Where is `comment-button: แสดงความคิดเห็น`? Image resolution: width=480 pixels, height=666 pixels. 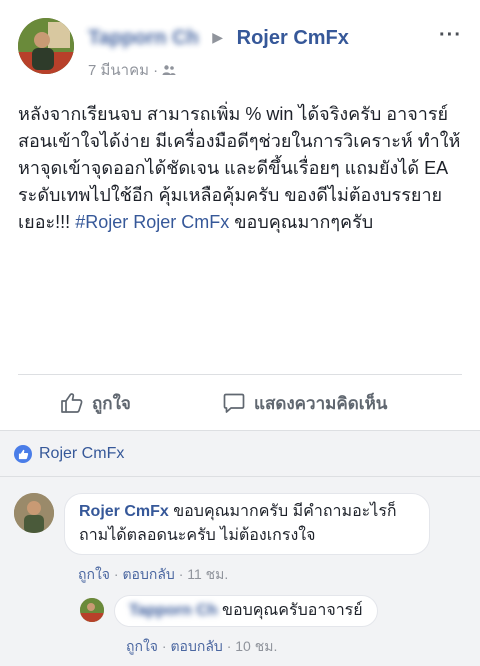
comment-button: แสดงความคิดเห็น is located at coordinates (304, 403).